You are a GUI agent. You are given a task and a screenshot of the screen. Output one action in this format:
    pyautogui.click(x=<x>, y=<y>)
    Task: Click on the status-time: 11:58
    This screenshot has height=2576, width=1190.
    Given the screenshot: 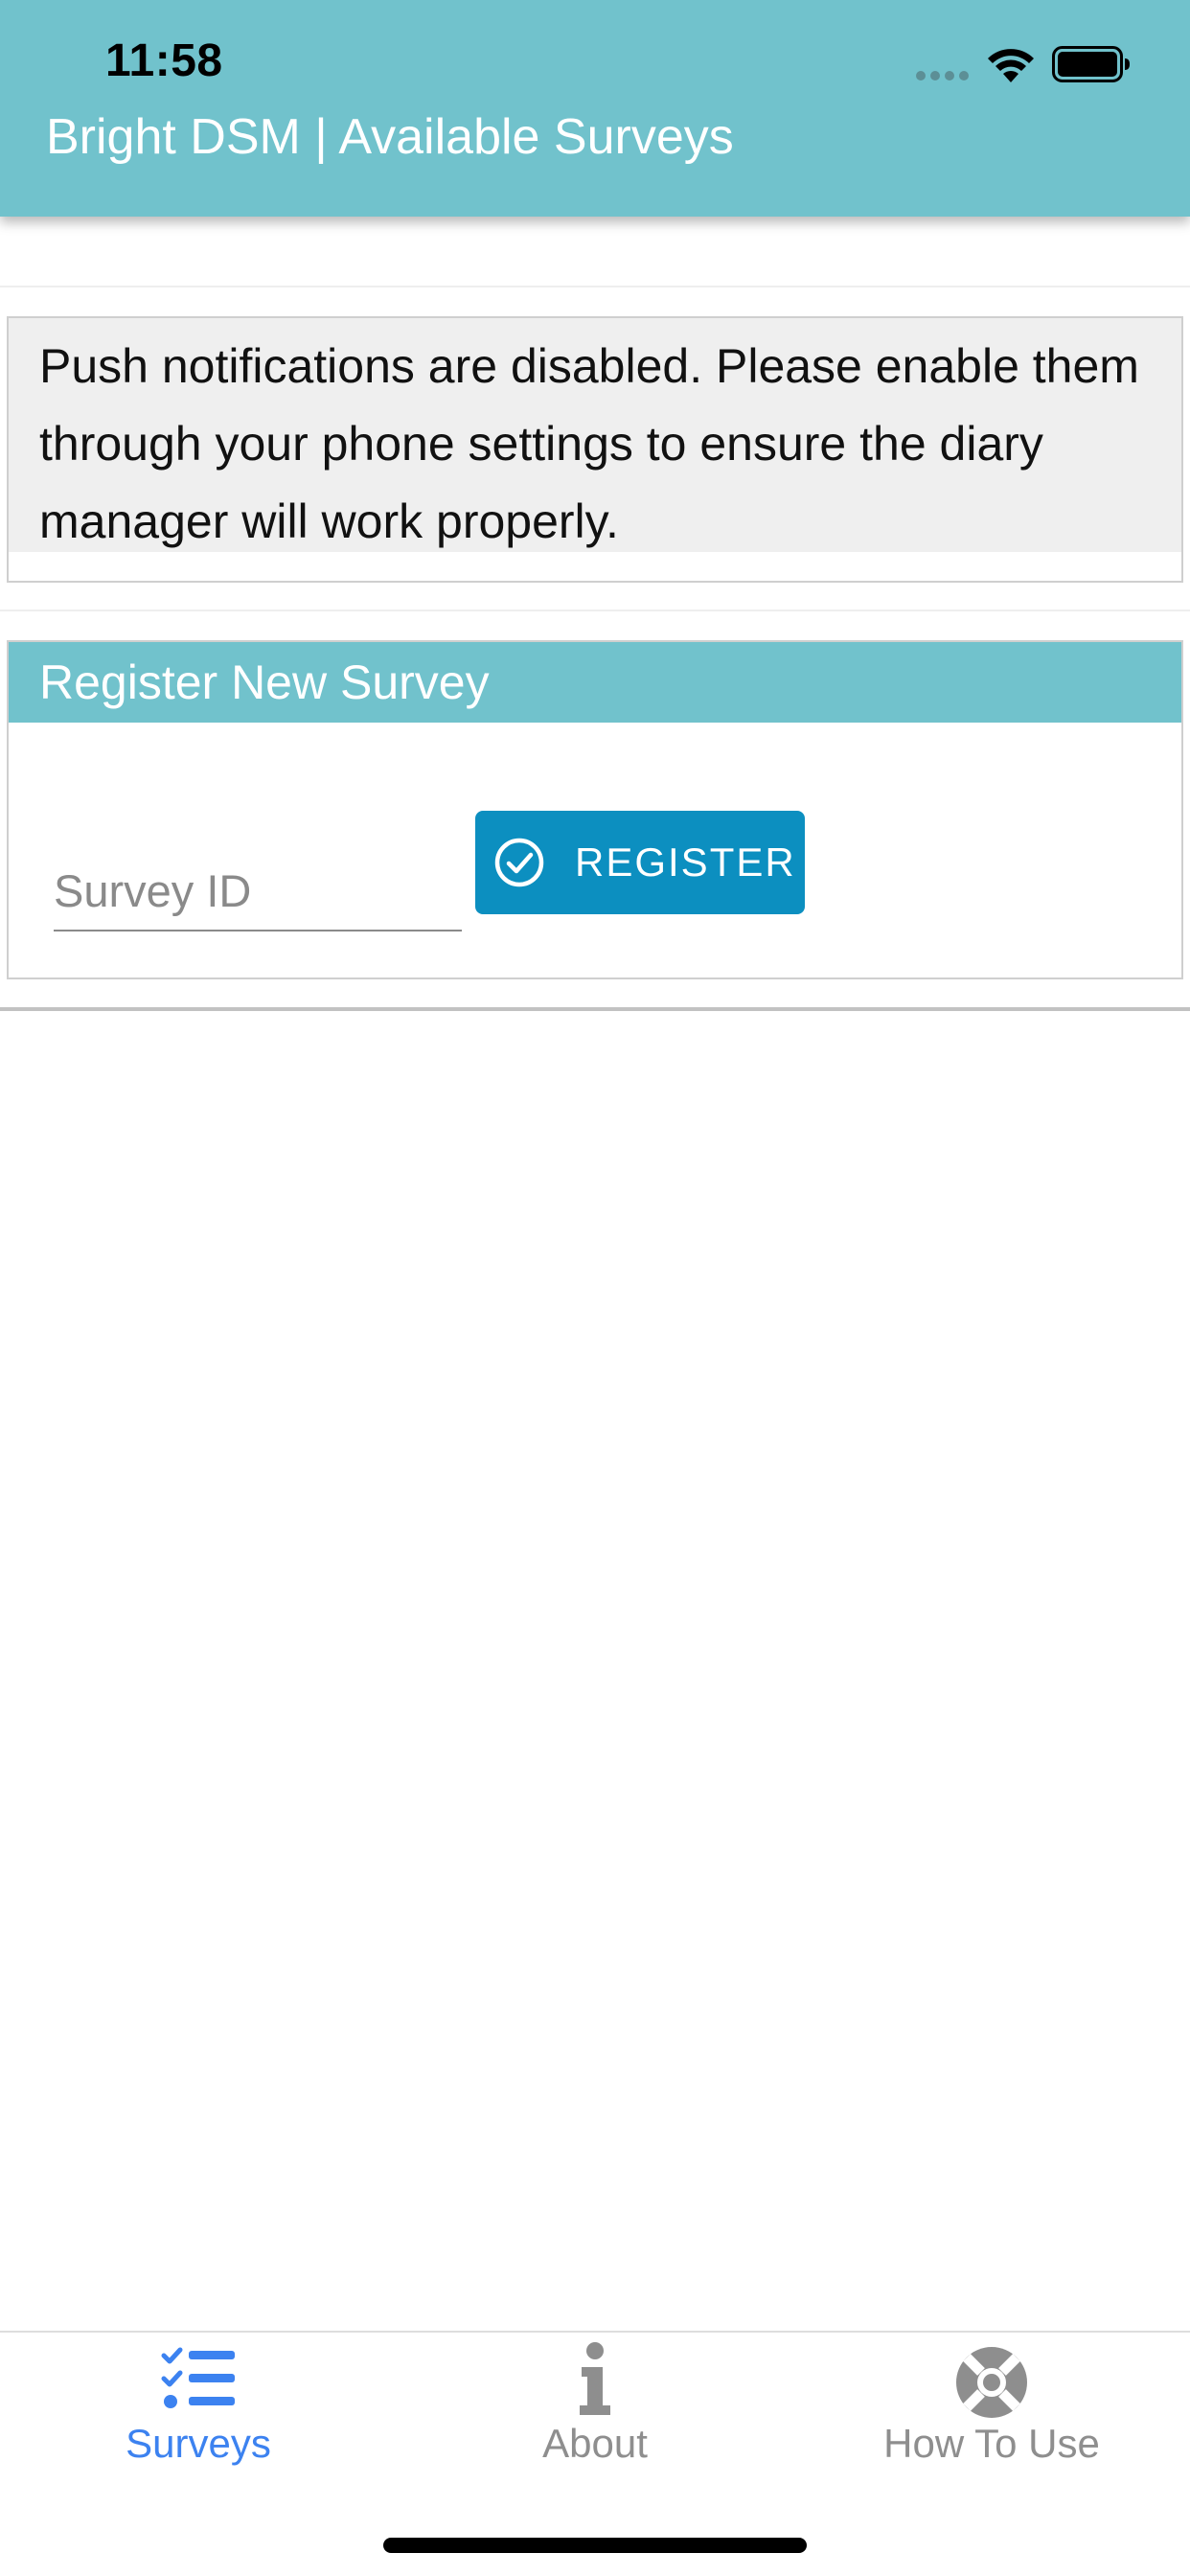 What is the action you would take?
    pyautogui.click(x=164, y=60)
    